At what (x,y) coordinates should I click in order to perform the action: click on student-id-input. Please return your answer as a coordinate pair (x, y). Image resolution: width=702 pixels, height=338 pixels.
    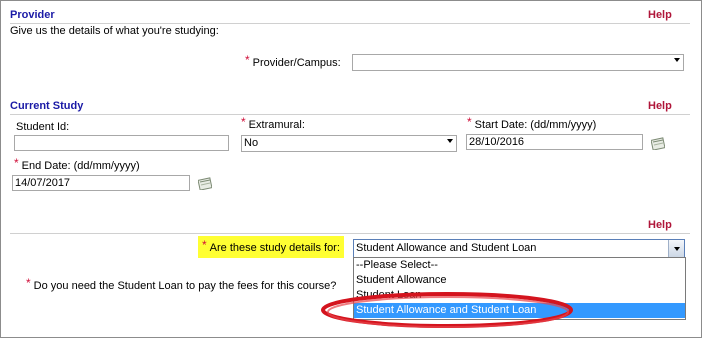
    Looking at the image, I should click on (121, 143).